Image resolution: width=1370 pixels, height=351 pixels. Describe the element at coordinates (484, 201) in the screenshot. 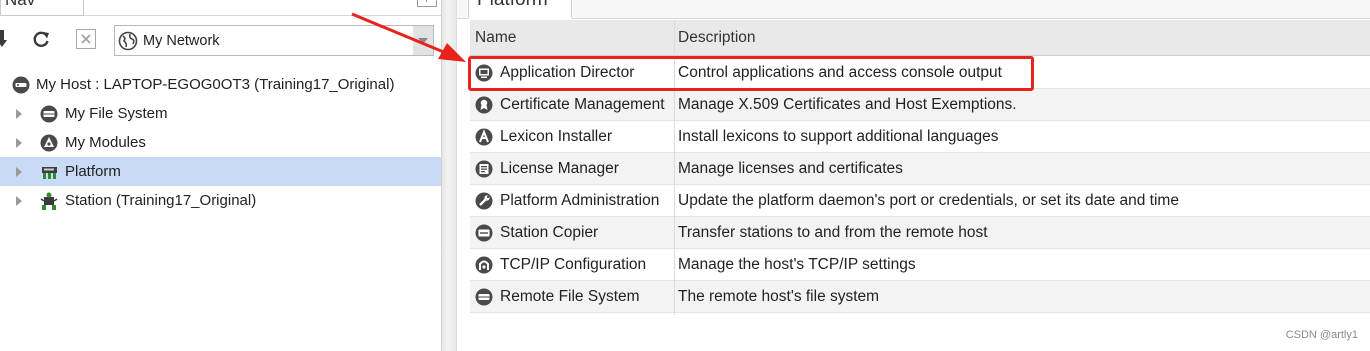

I see `platform-admin-icon` at that location.